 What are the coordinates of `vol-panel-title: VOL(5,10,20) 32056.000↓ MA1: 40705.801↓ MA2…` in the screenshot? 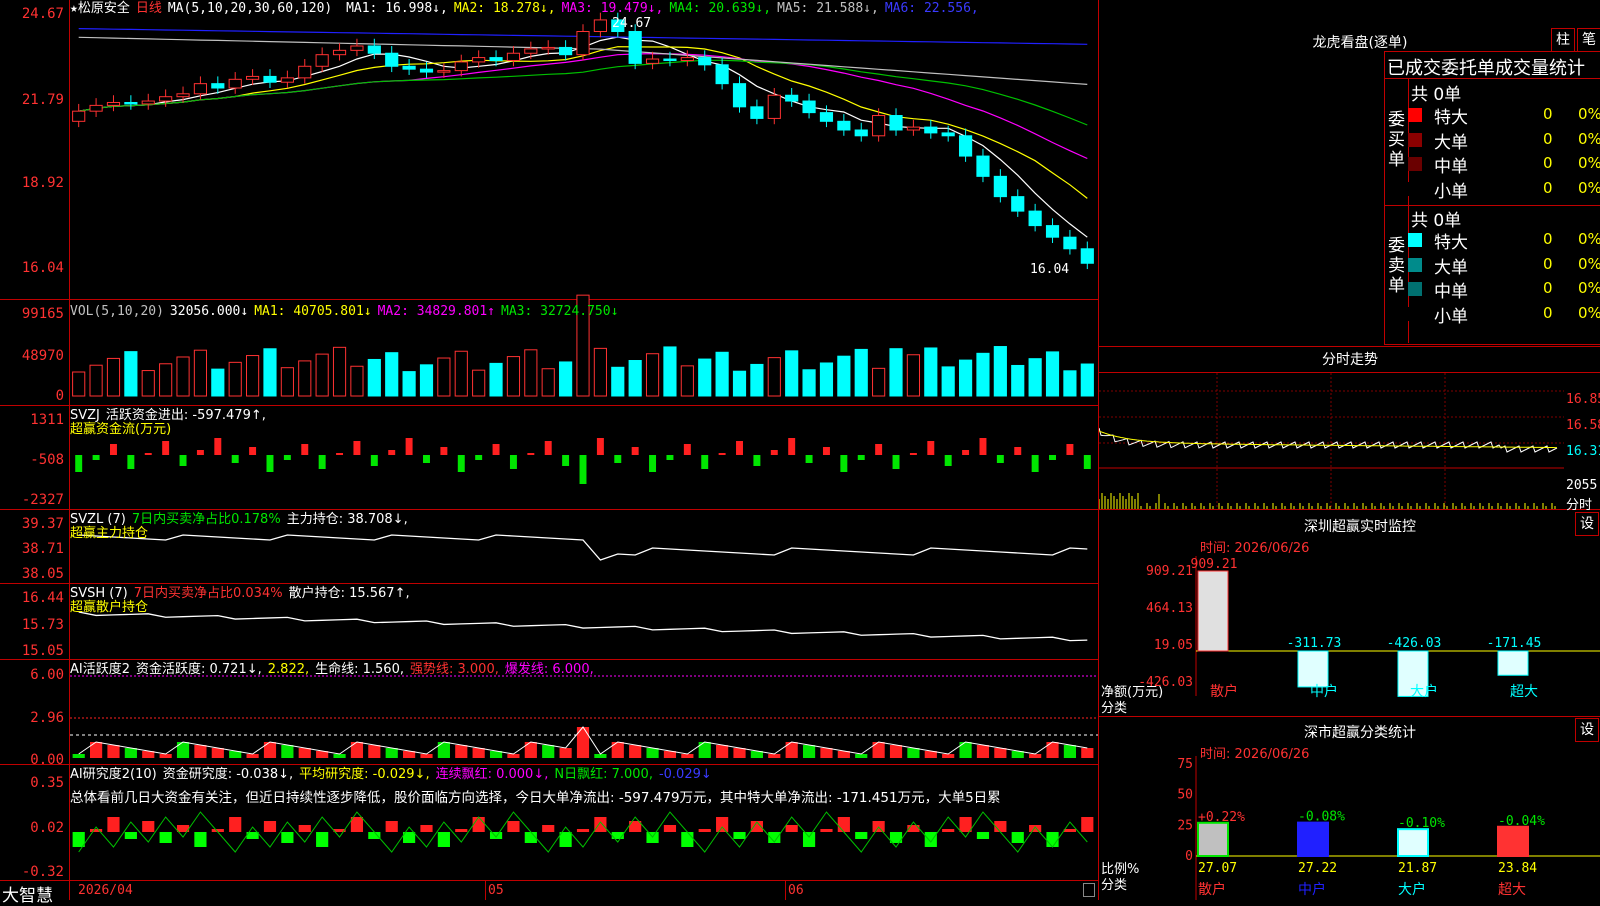 It's located at (347, 311).